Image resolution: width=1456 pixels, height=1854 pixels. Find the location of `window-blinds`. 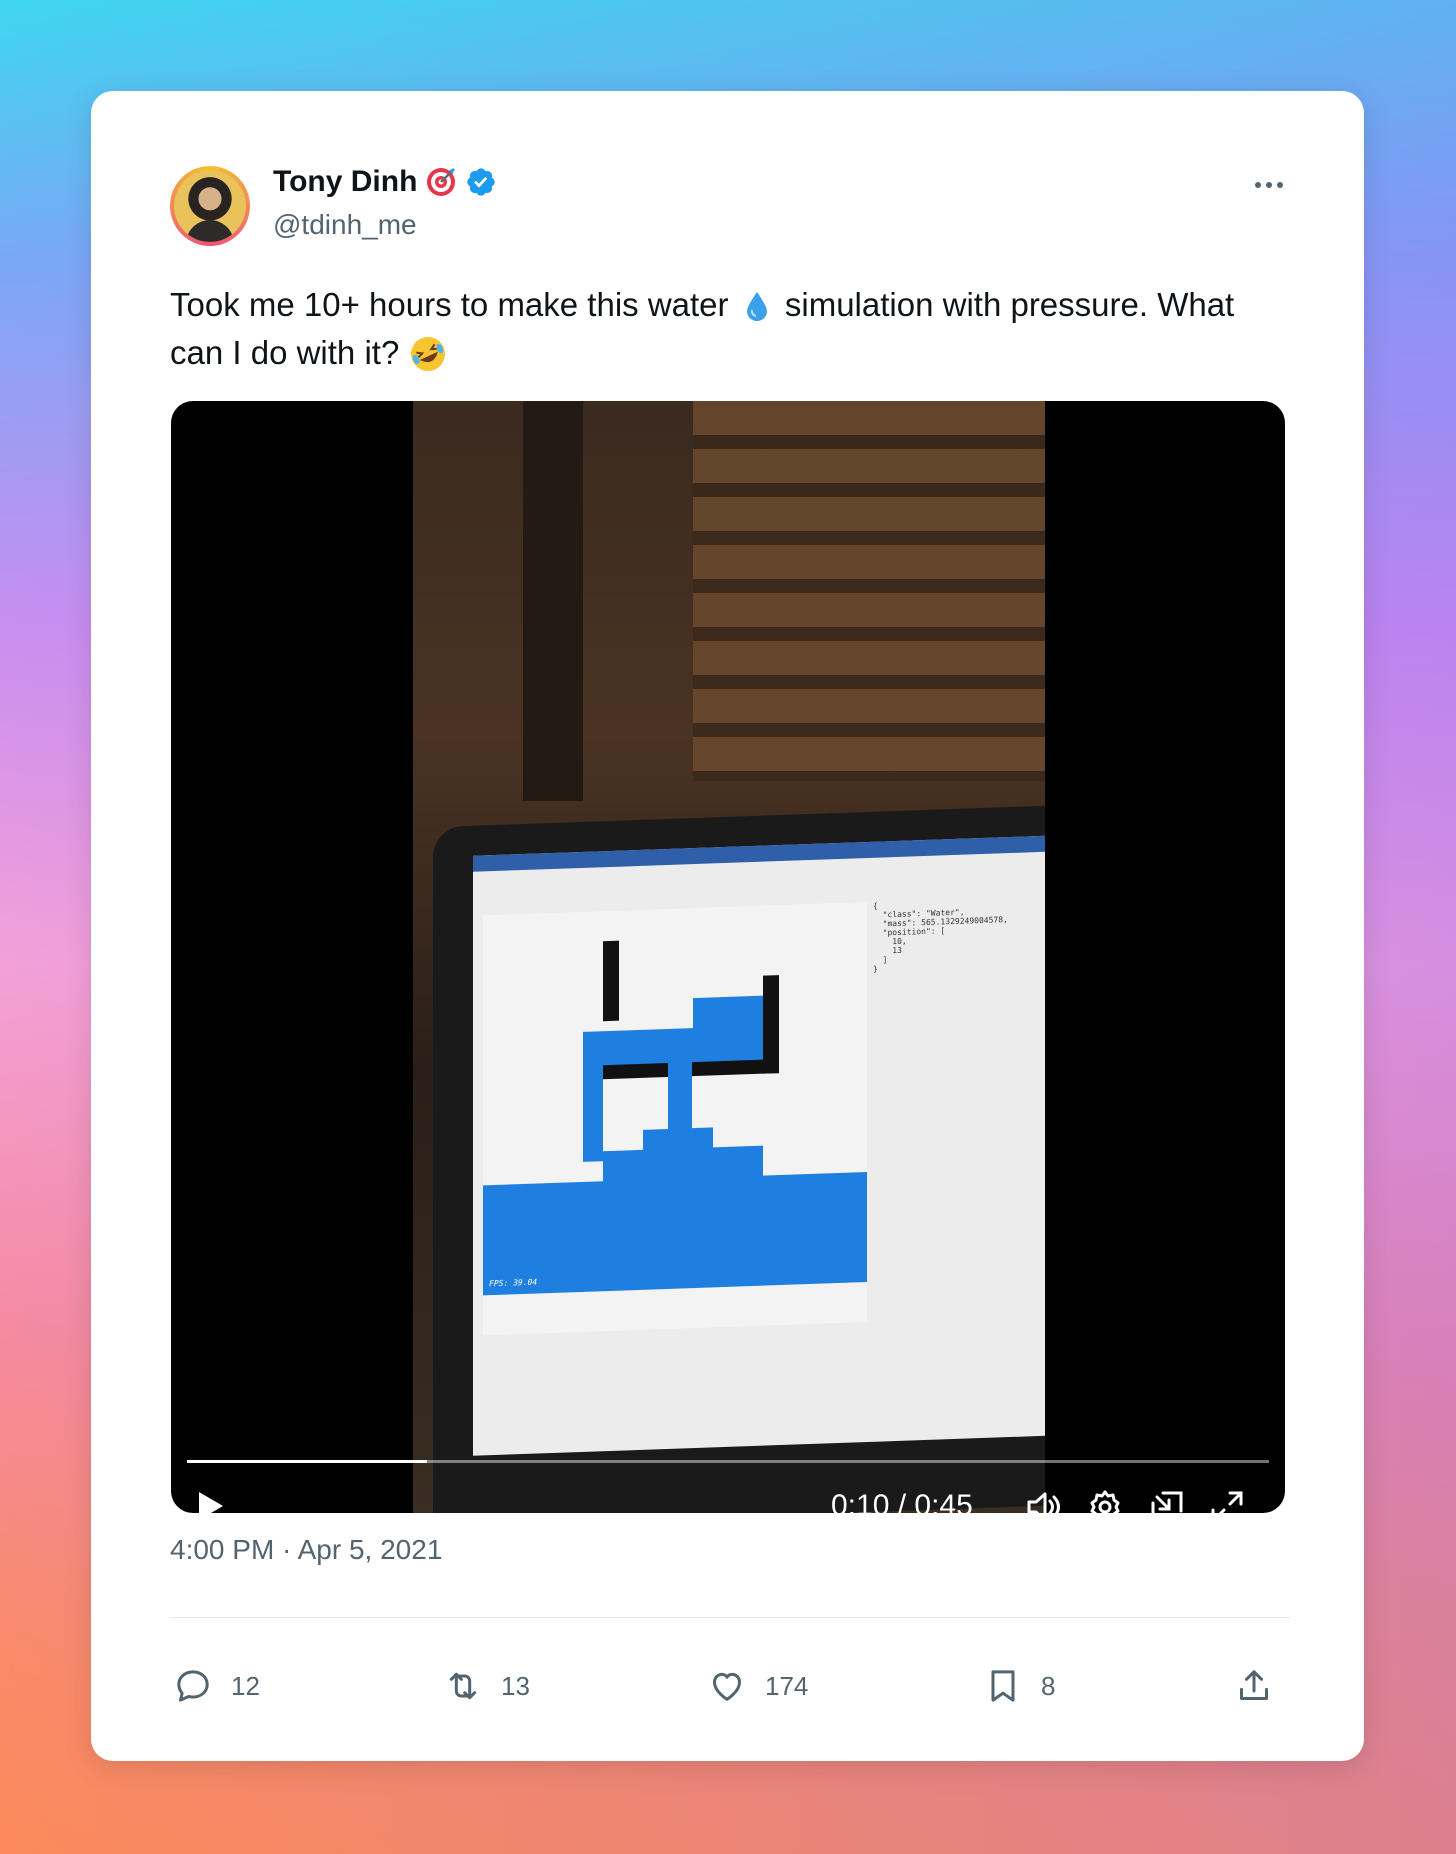

window-blinds is located at coordinates (869, 591).